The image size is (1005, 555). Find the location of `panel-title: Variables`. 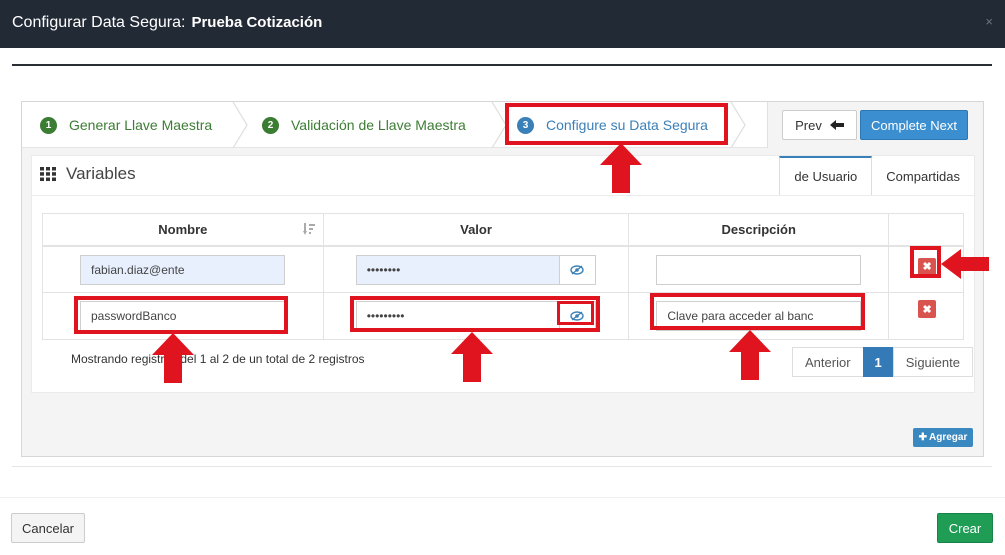

panel-title: Variables is located at coordinates (88, 174).